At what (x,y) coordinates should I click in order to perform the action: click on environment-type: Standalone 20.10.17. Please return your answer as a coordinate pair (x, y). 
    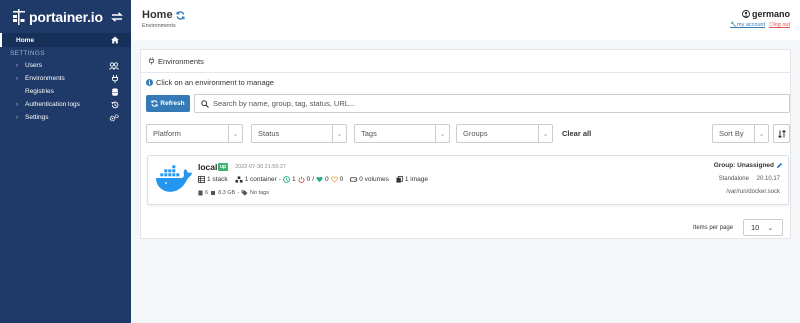
    Looking at the image, I should click on (749, 179).